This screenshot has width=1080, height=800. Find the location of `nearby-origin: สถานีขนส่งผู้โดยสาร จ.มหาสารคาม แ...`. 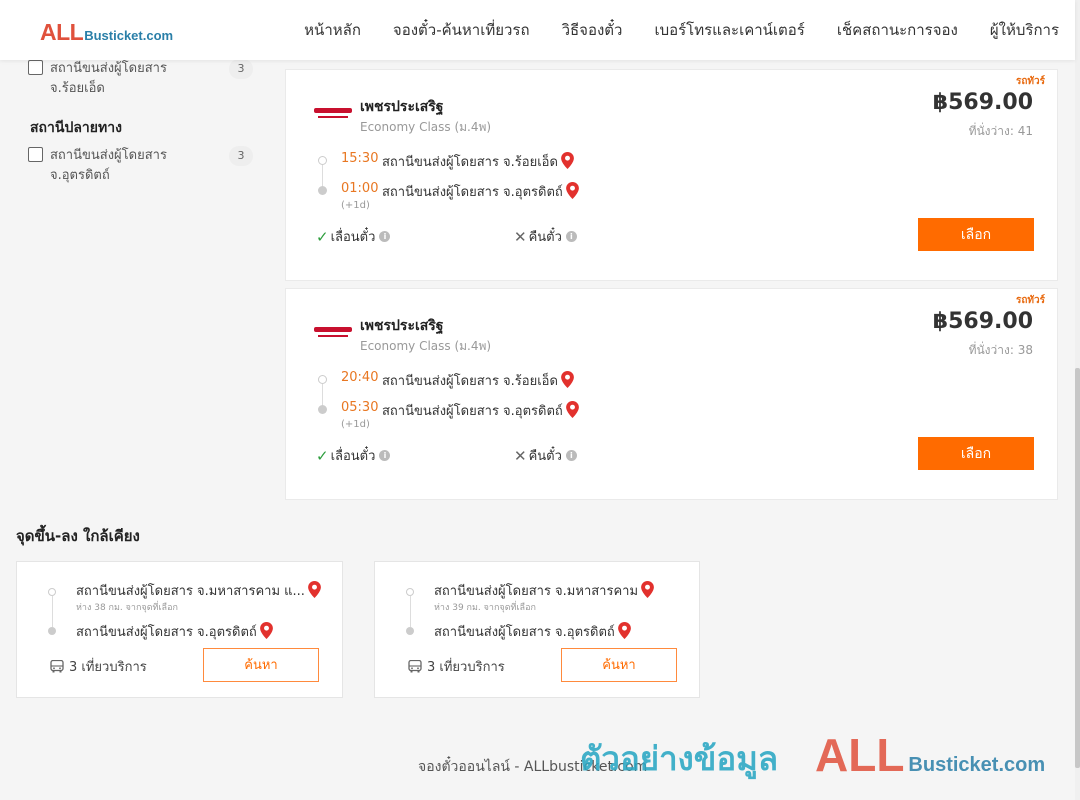

nearby-origin: สถานีขนส่งผู้โดยสาร จ.มหาสารคาม แ... is located at coordinates (198, 590).